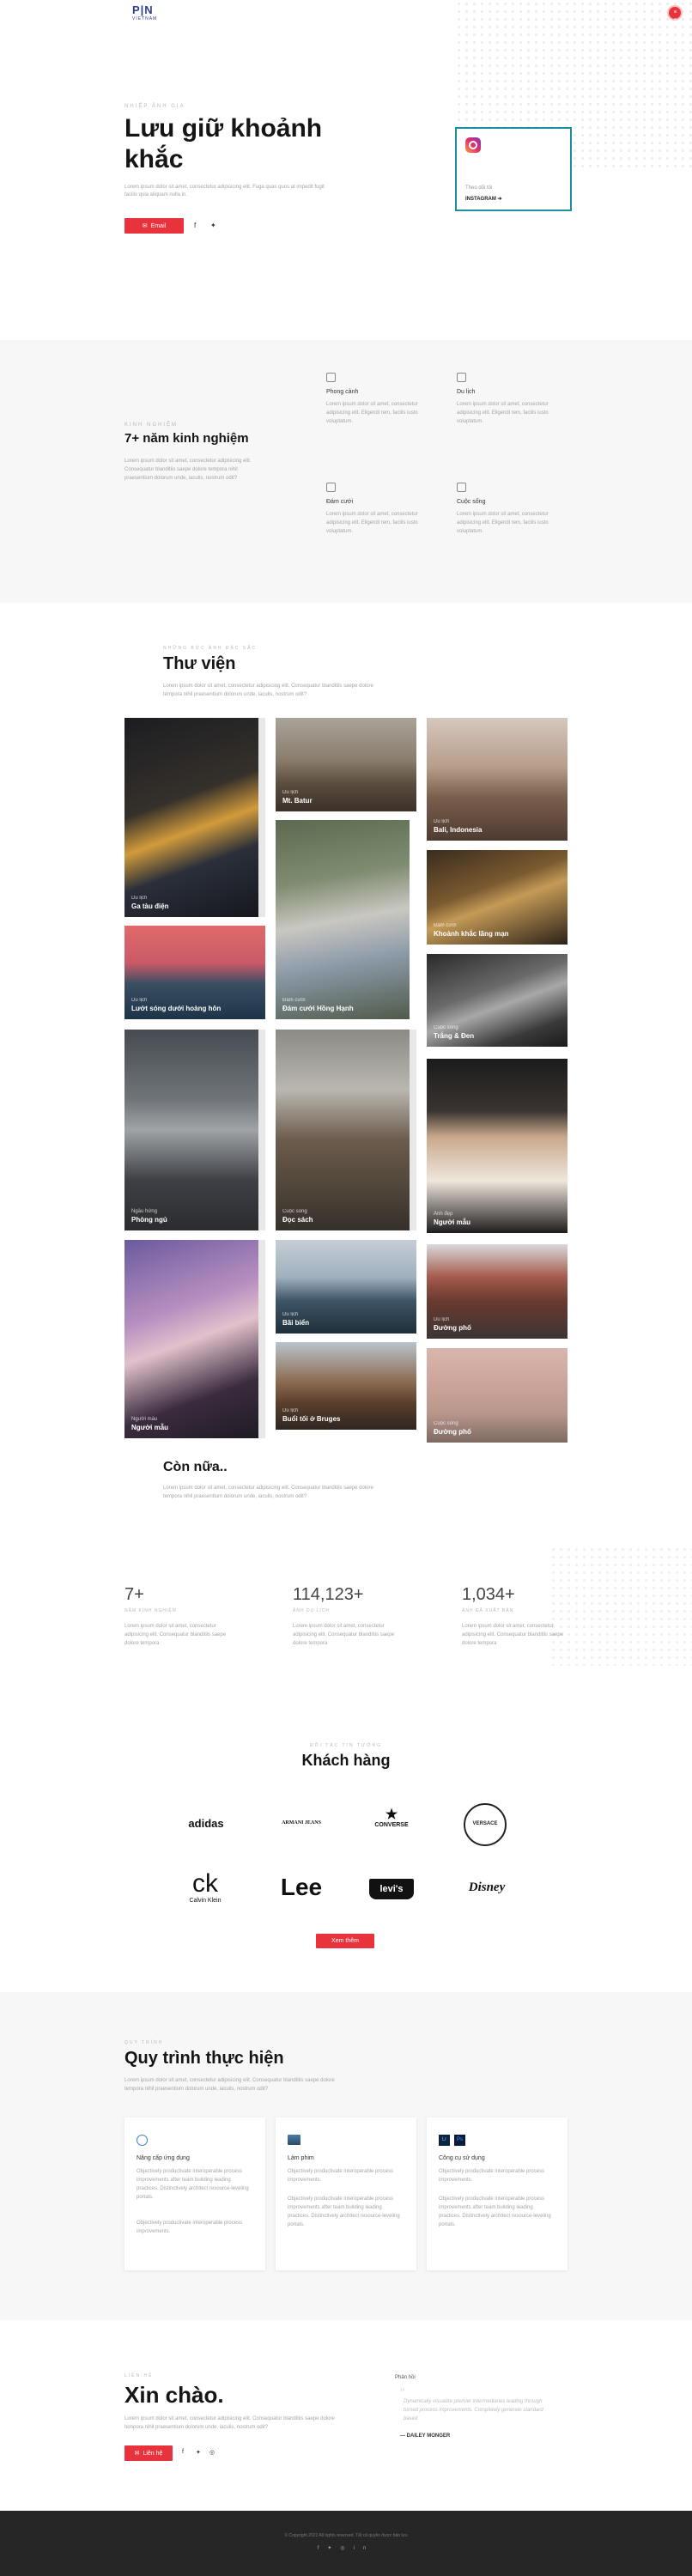  Describe the element at coordinates (318, 1009) in the screenshot. I see `gallery-item-title: Đám cưới Hồng Hạnh` at that location.